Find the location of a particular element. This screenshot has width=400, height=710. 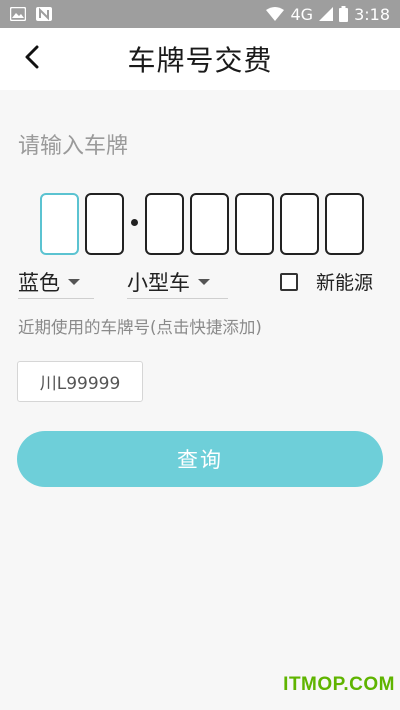

status-time: 3:18 is located at coordinates (372, 14).